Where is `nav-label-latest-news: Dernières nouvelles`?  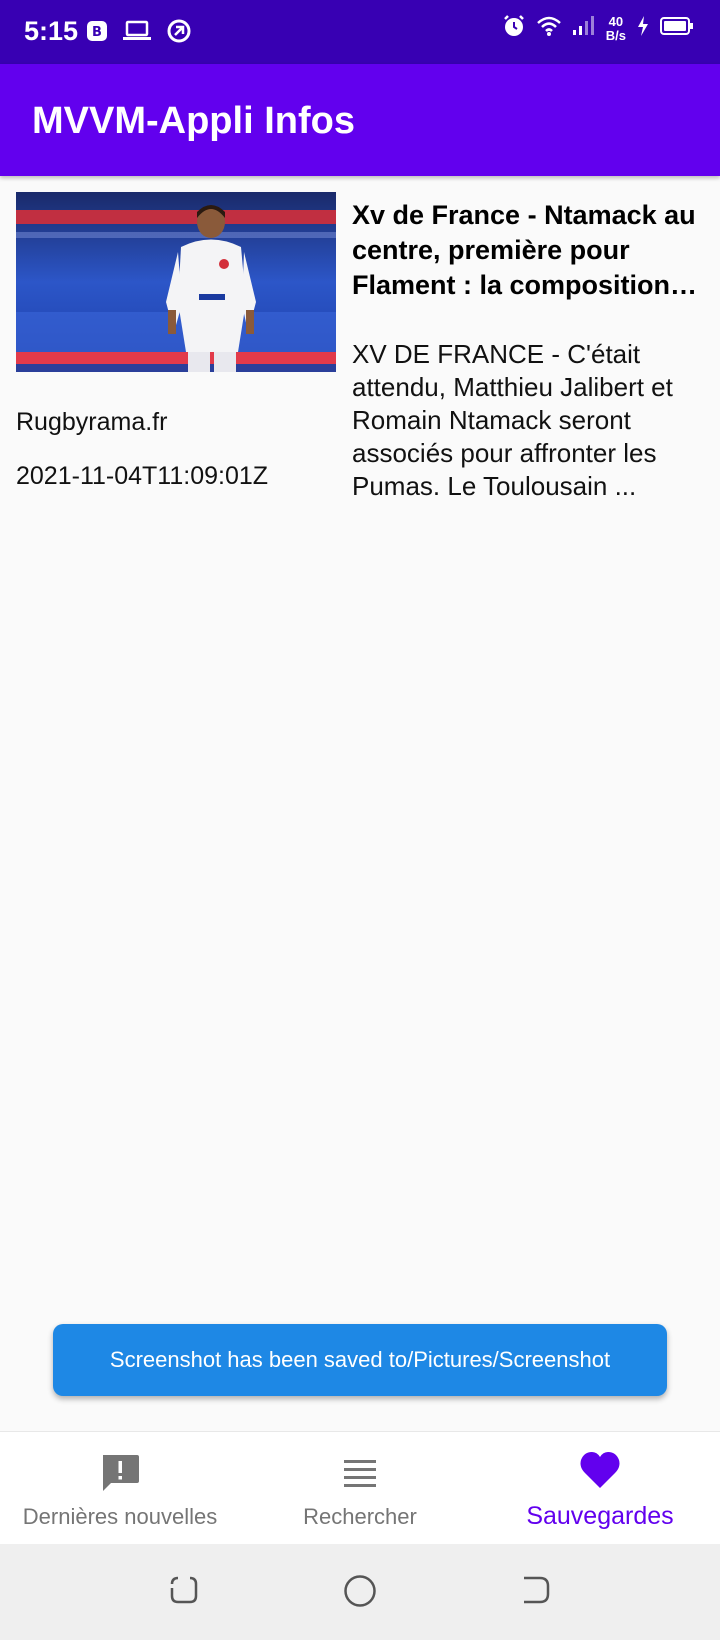 nav-label-latest-news: Dernières nouvelles is located at coordinates (120, 1516).